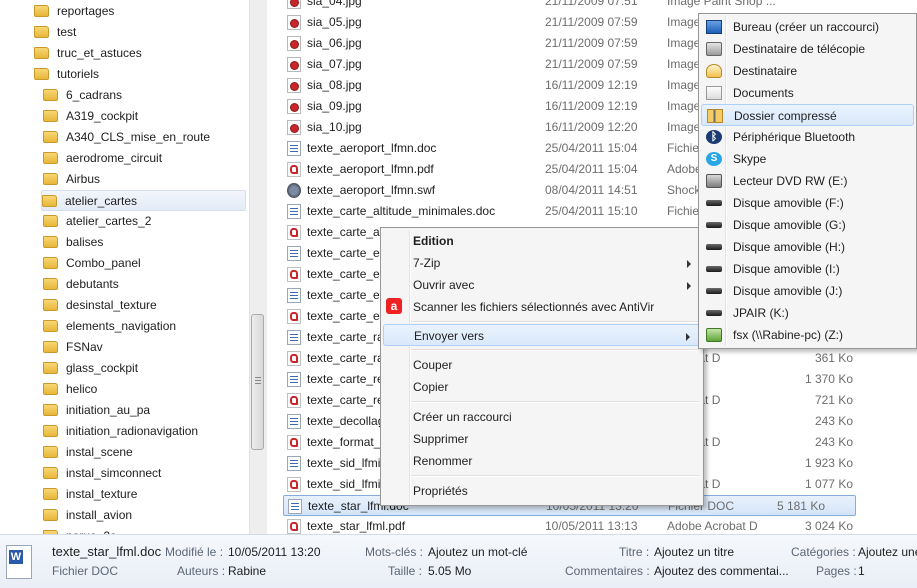  What do you see at coordinates (591, 148) in the screenshot?
I see `file-date: 25/04/2011 15:04` at bounding box center [591, 148].